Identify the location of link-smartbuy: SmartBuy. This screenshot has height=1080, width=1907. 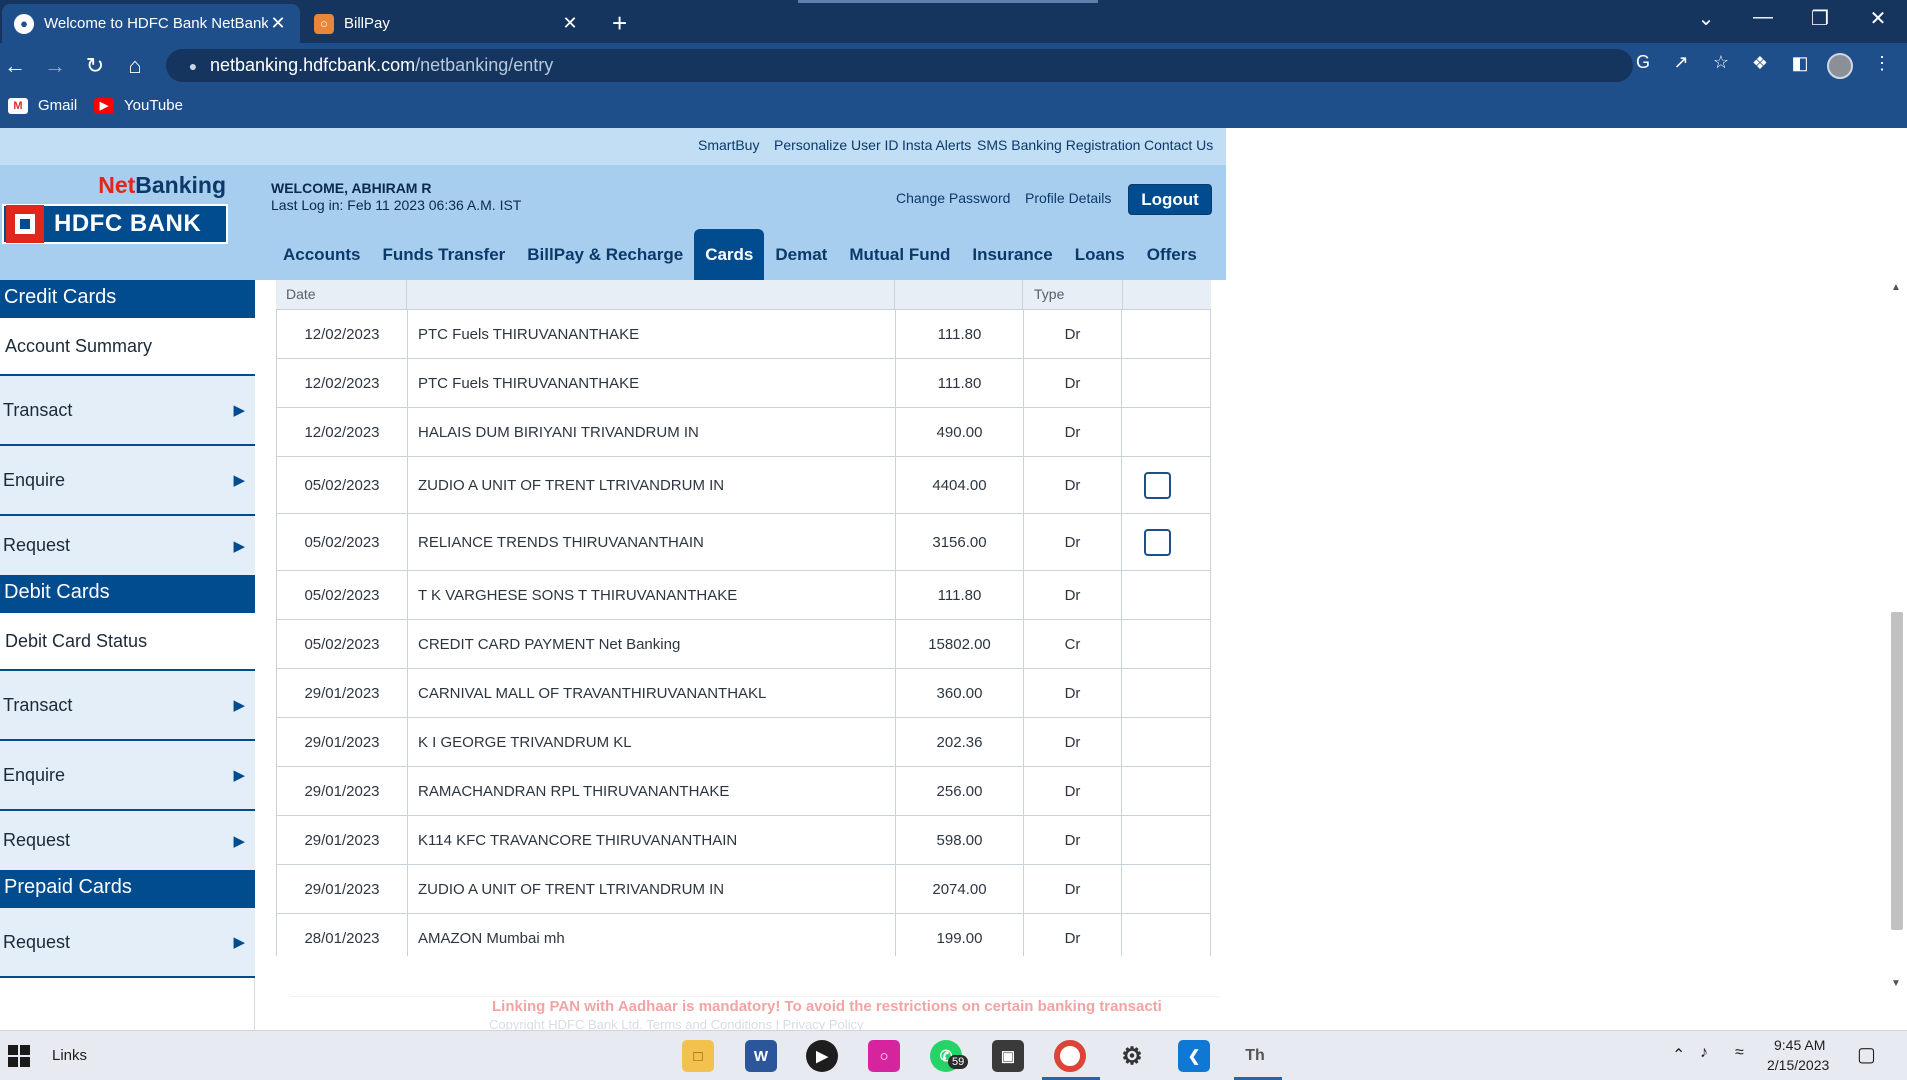
(728, 145).